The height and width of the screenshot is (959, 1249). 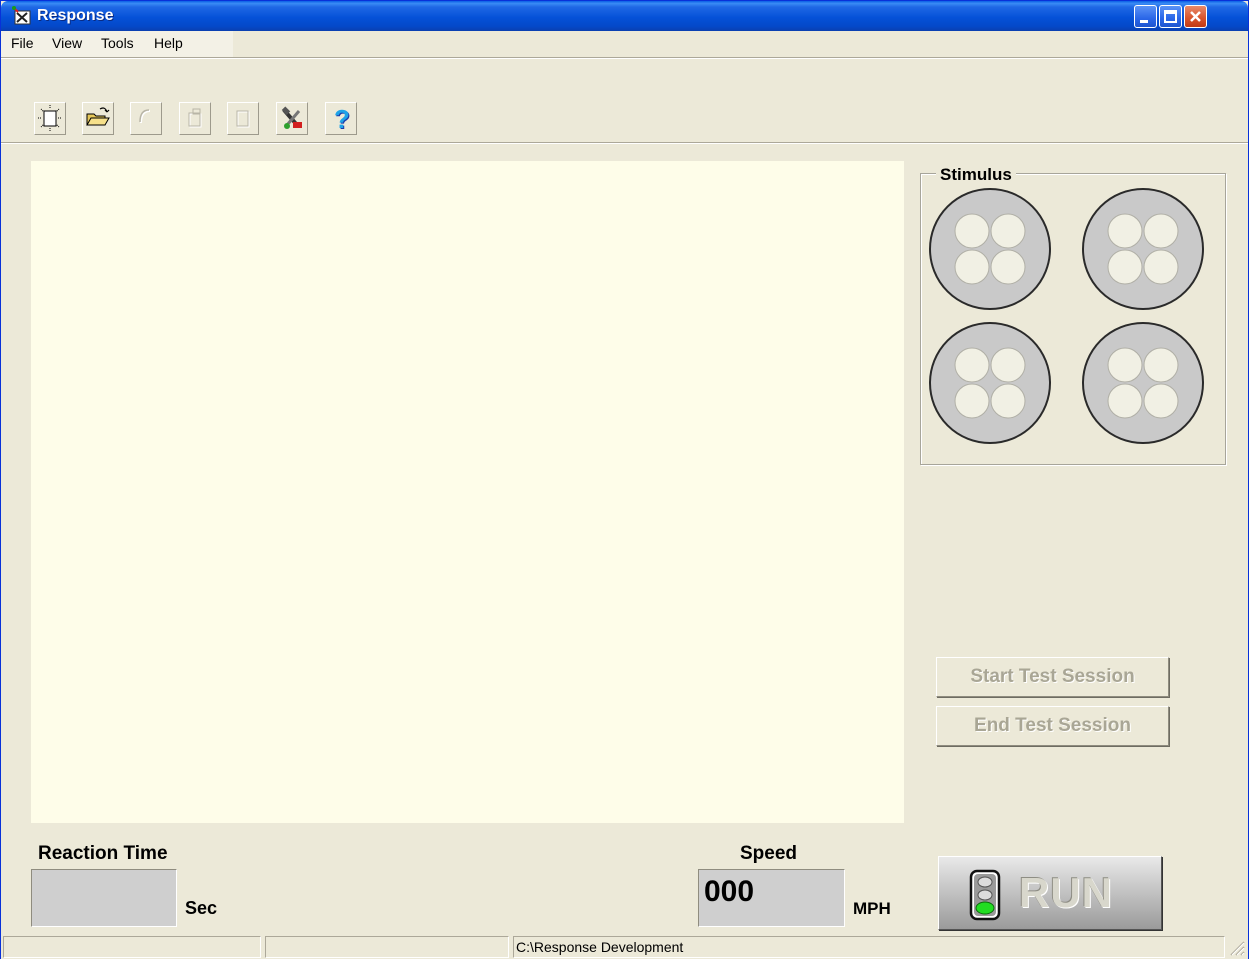 What do you see at coordinates (771, 898) in the screenshot?
I see `speed-readout: 000` at bounding box center [771, 898].